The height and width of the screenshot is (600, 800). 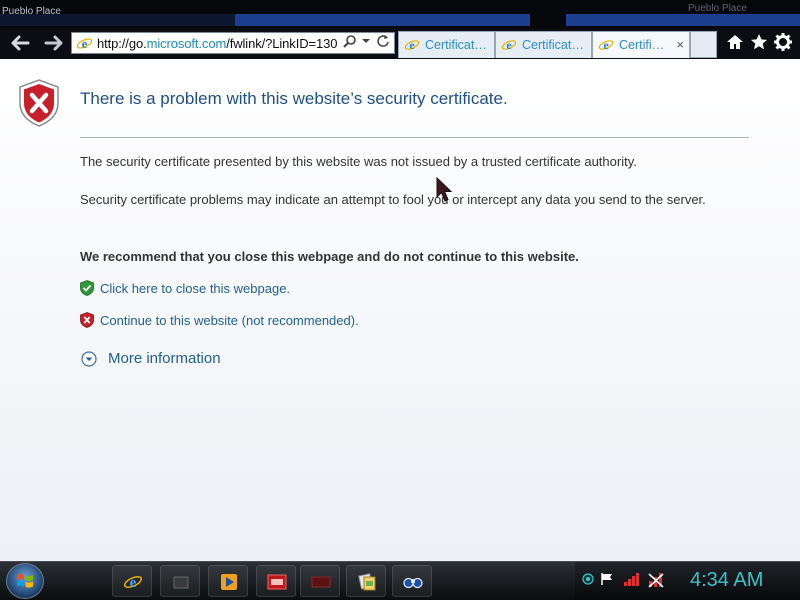 I want to click on app-dark-icon, so click(x=181, y=582).